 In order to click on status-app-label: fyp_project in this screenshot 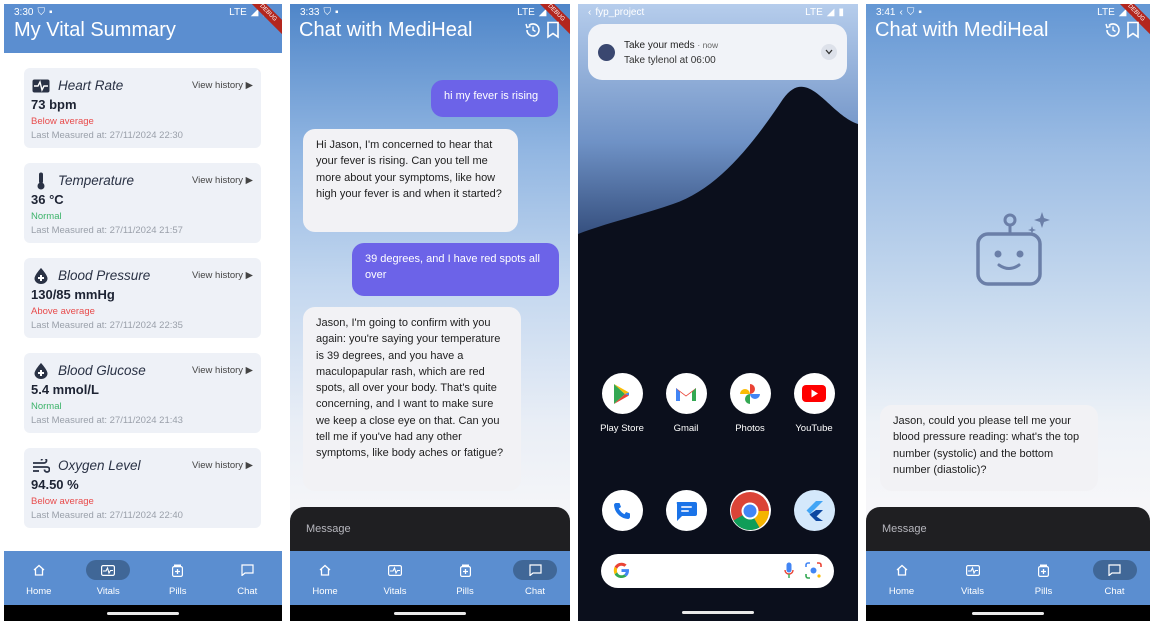, I will do `click(620, 12)`.